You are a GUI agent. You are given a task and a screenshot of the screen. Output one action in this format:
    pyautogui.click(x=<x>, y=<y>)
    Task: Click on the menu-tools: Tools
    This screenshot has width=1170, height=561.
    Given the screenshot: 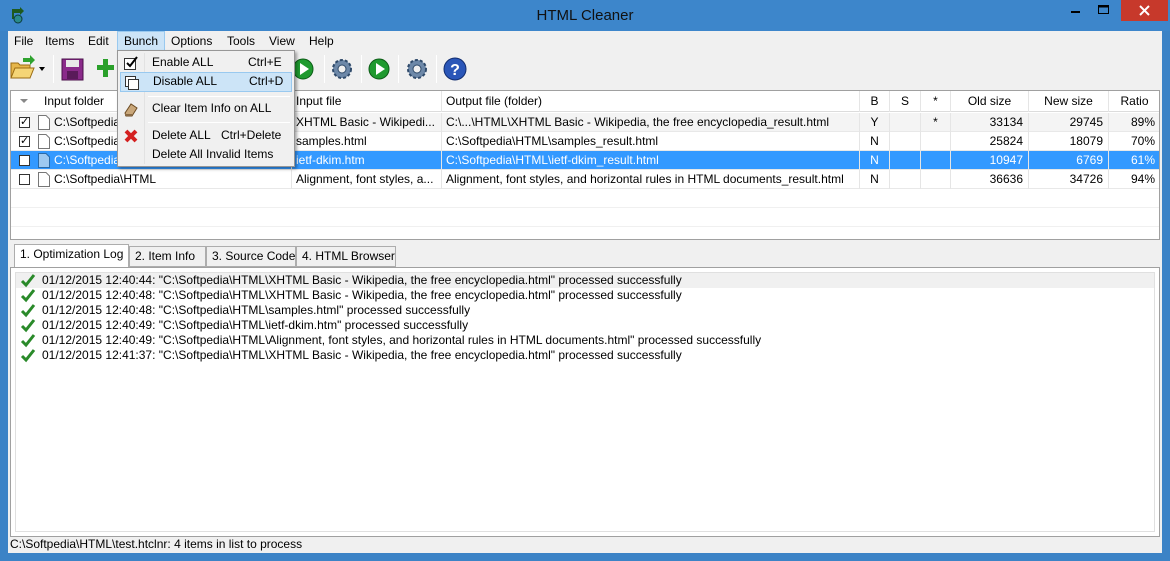 What is the action you would take?
    pyautogui.click(x=241, y=41)
    